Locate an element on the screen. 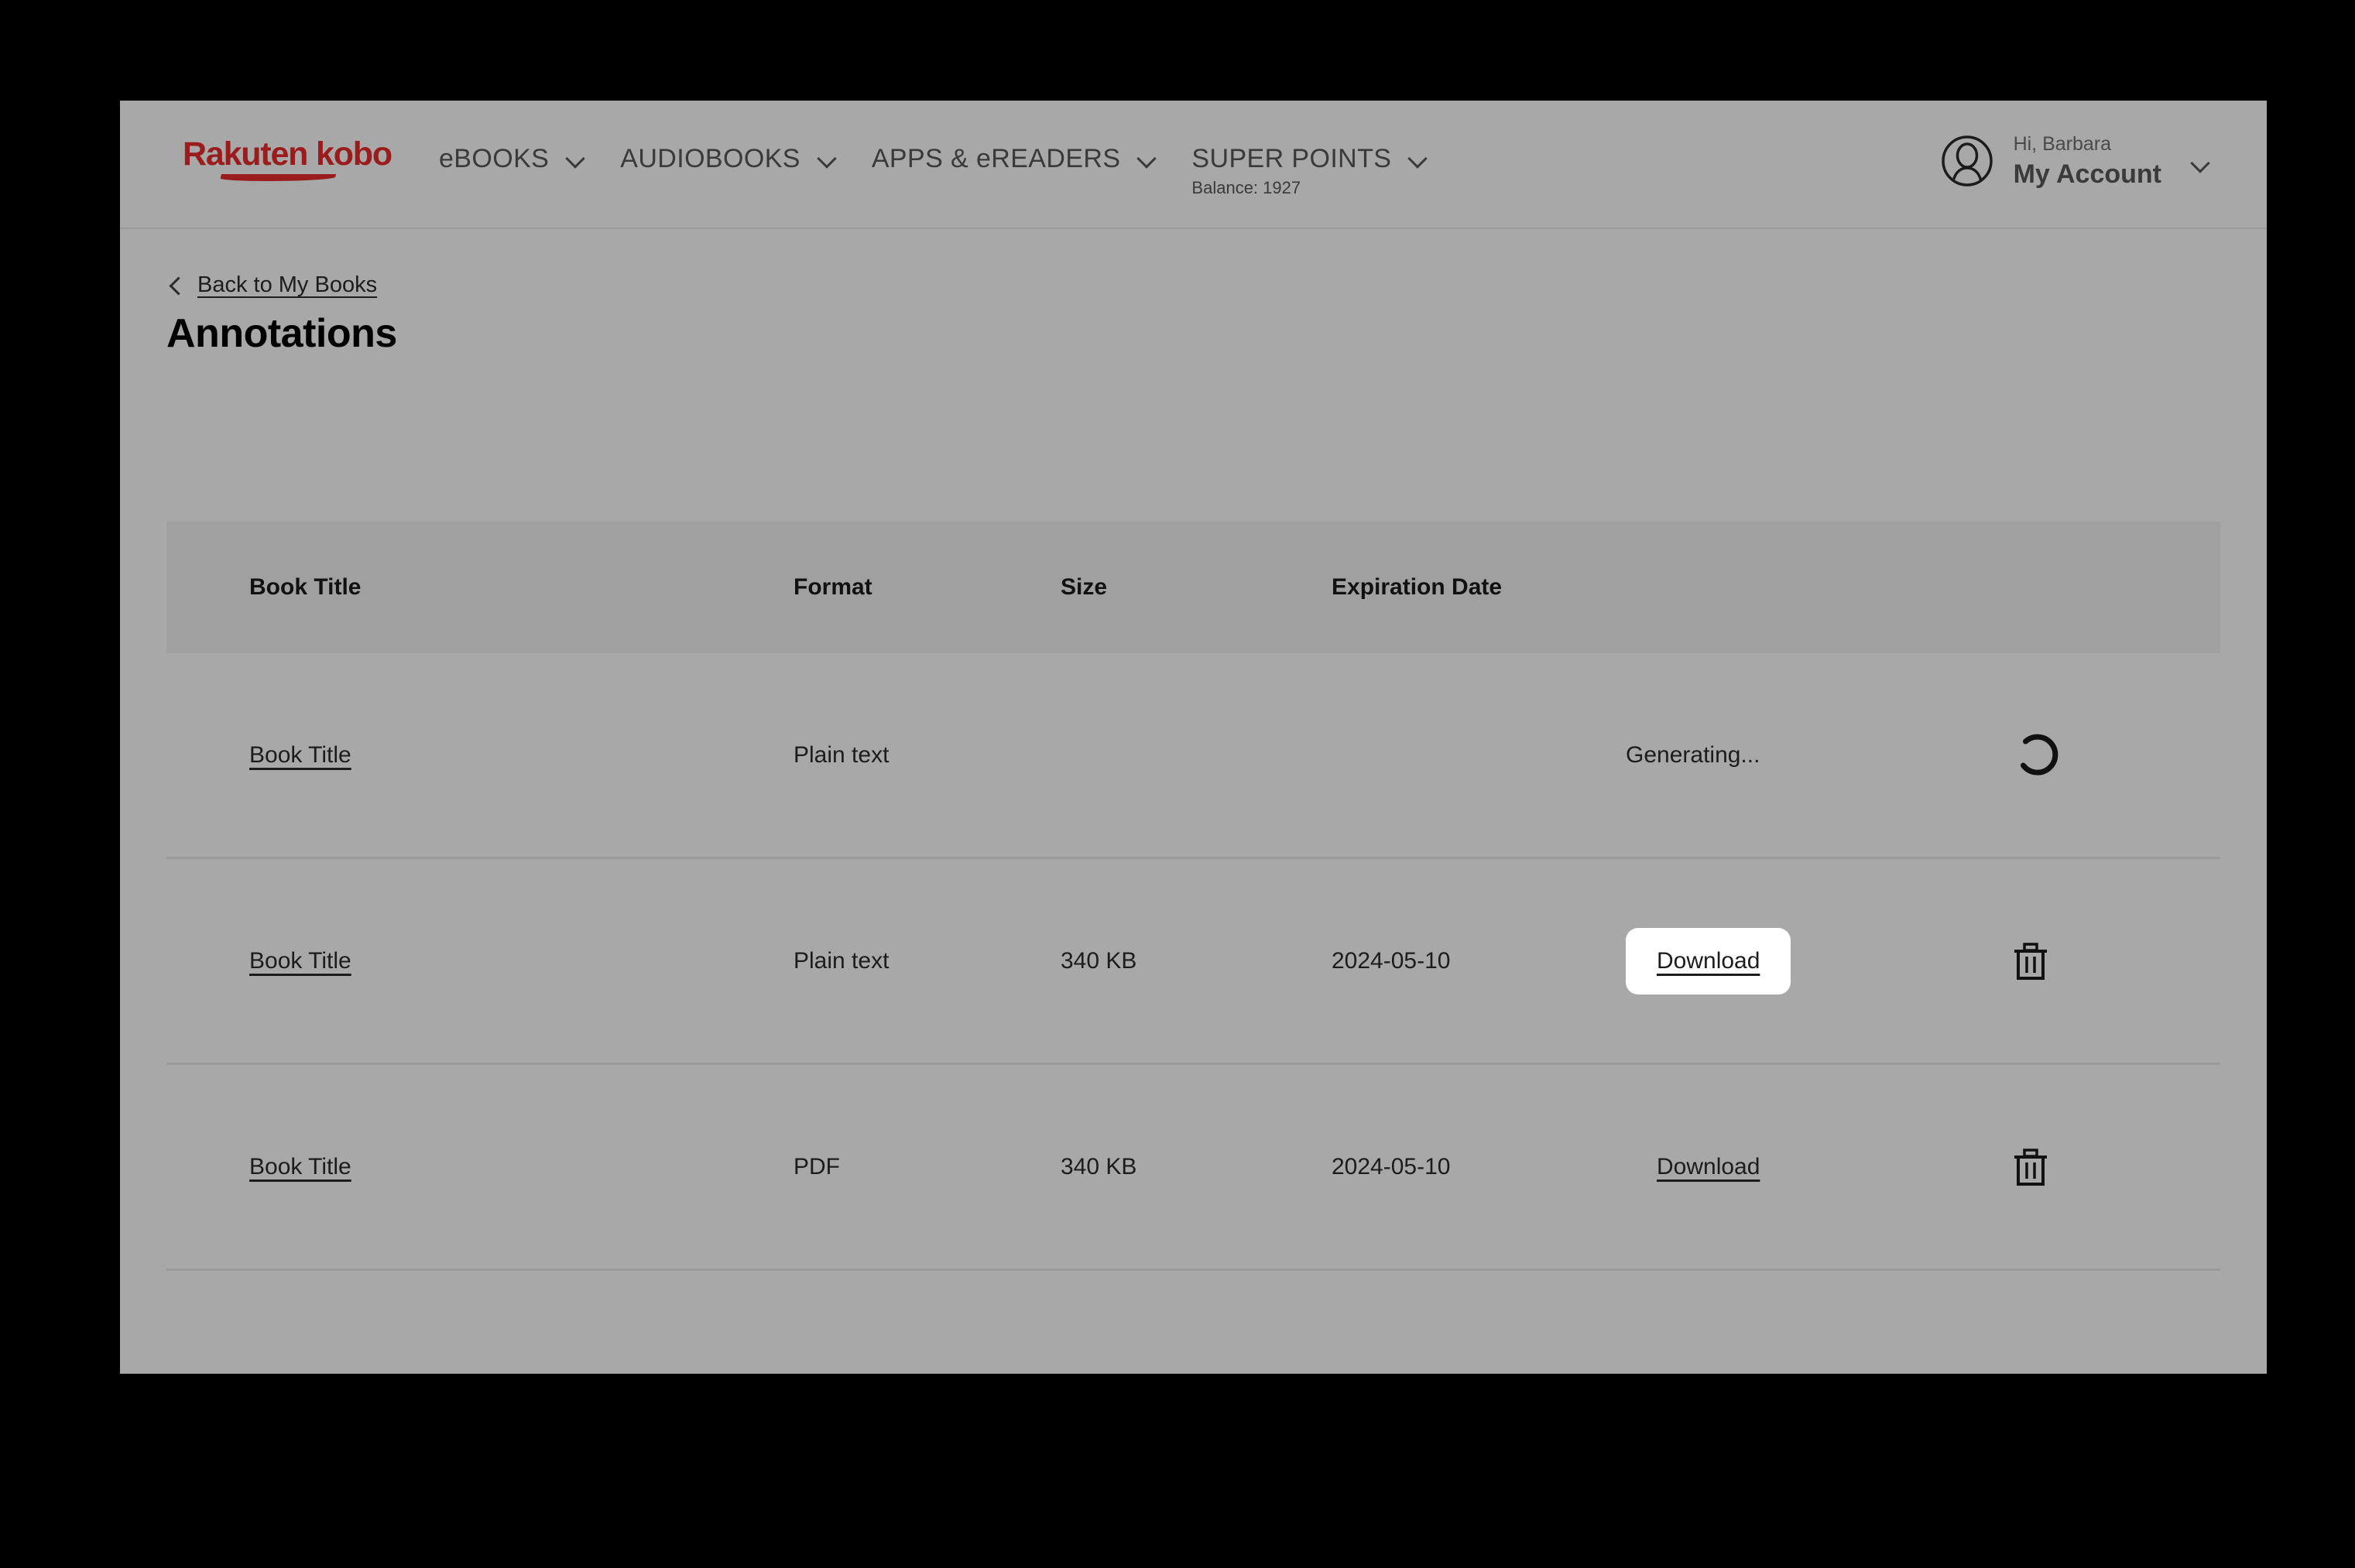 The image size is (2355, 1568). user-avatar-icon is located at coordinates (1967, 161).